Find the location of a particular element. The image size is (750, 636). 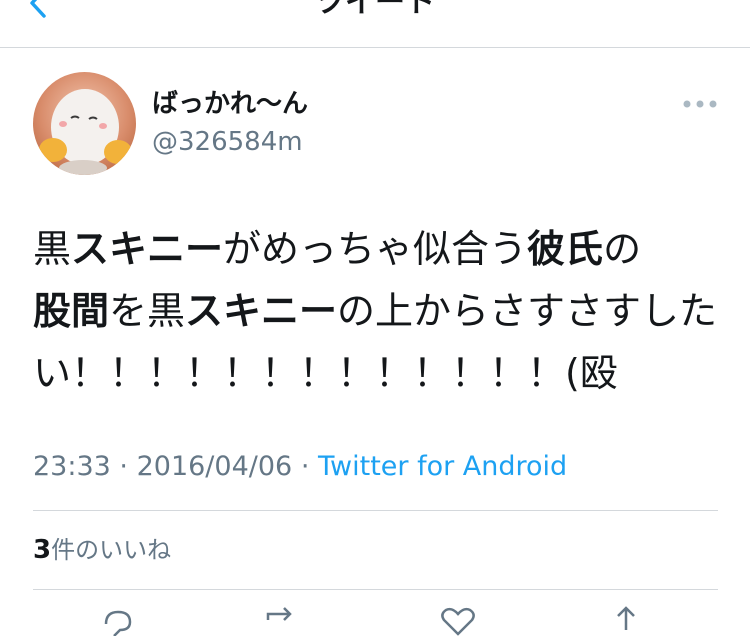

like-icon is located at coordinates (458, 621).